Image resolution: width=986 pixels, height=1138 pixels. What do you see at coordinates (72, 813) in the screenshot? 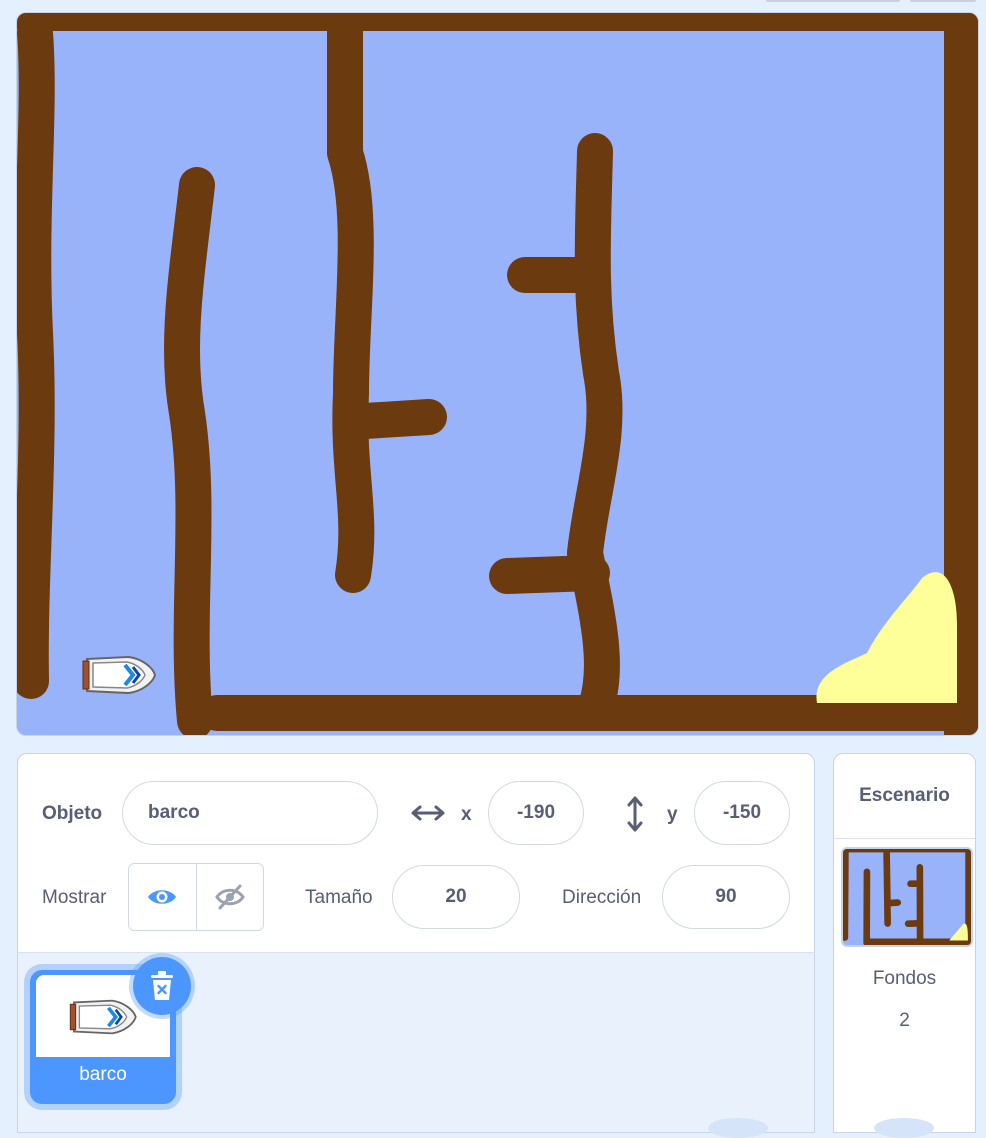
I see `sprite-label: Objeto` at bounding box center [72, 813].